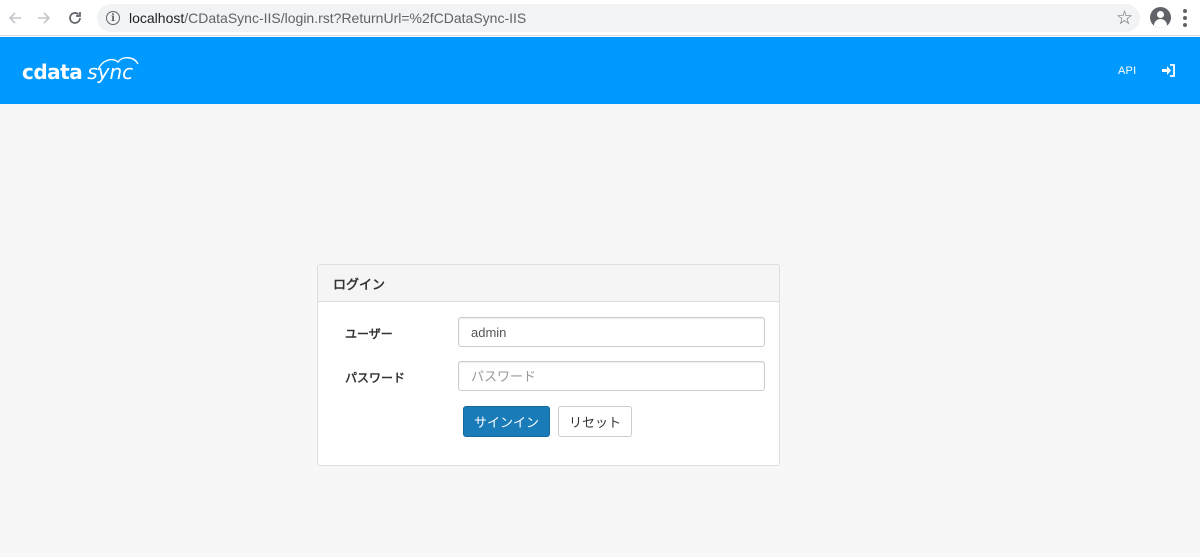 The image size is (1200, 557). What do you see at coordinates (1160, 17) in the screenshot?
I see `account-circle-icon` at bounding box center [1160, 17].